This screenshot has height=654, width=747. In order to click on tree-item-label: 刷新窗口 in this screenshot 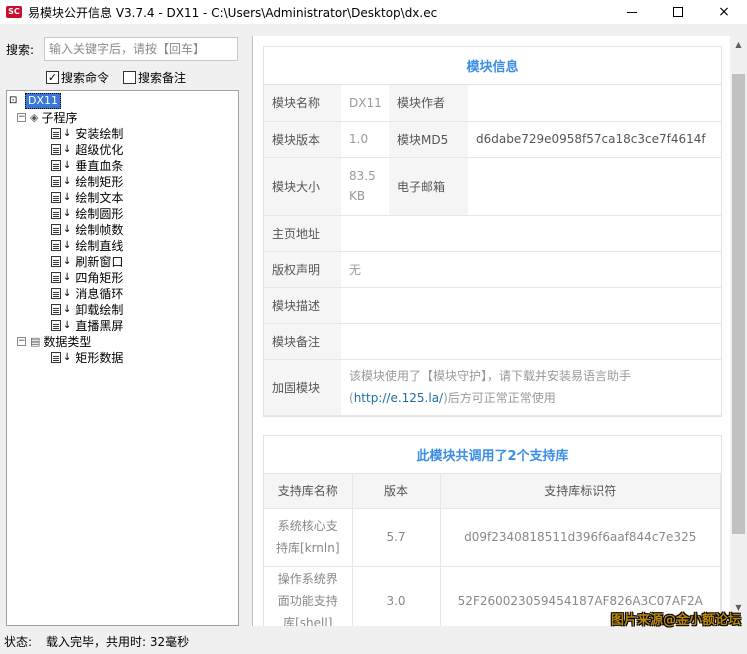, I will do `click(99, 261)`.